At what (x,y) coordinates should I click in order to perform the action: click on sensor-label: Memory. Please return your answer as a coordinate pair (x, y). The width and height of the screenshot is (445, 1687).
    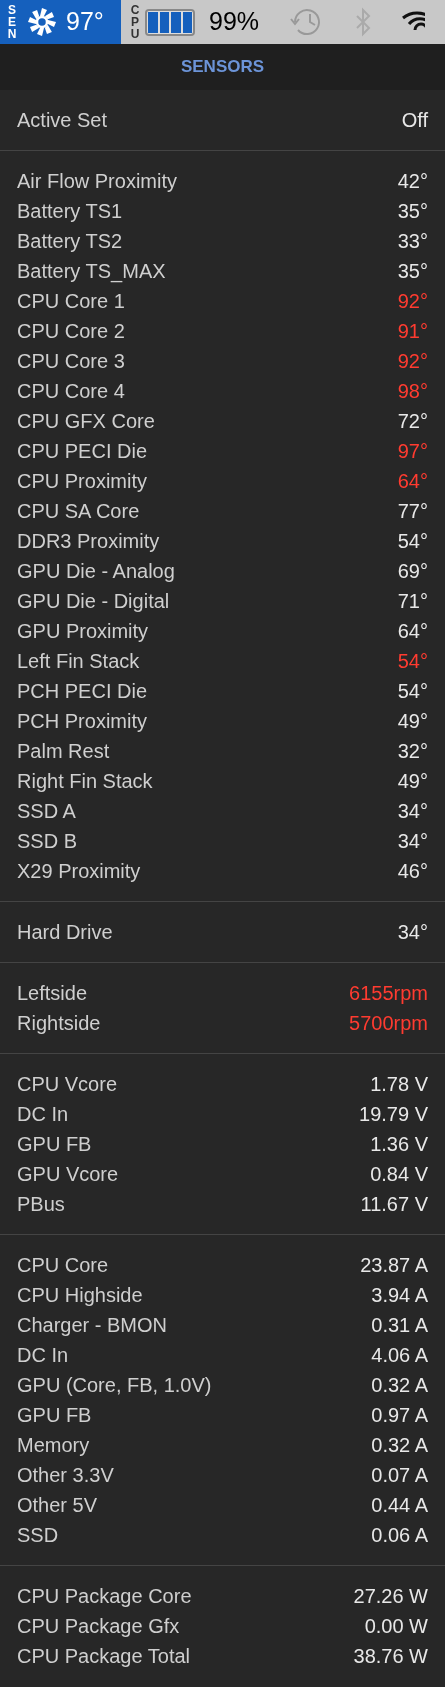
    Looking at the image, I should click on (53, 1445).